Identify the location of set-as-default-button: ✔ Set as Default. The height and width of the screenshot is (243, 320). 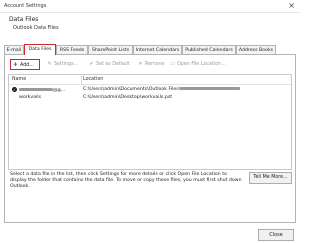
(109, 64).